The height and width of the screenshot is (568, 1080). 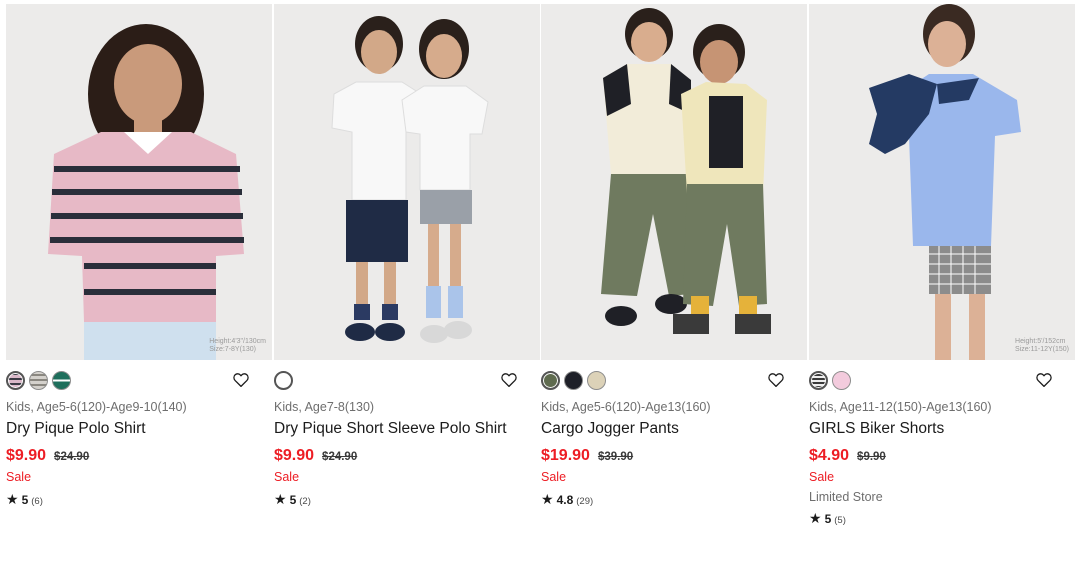 I want to click on review-count: (2), so click(x=305, y=501).